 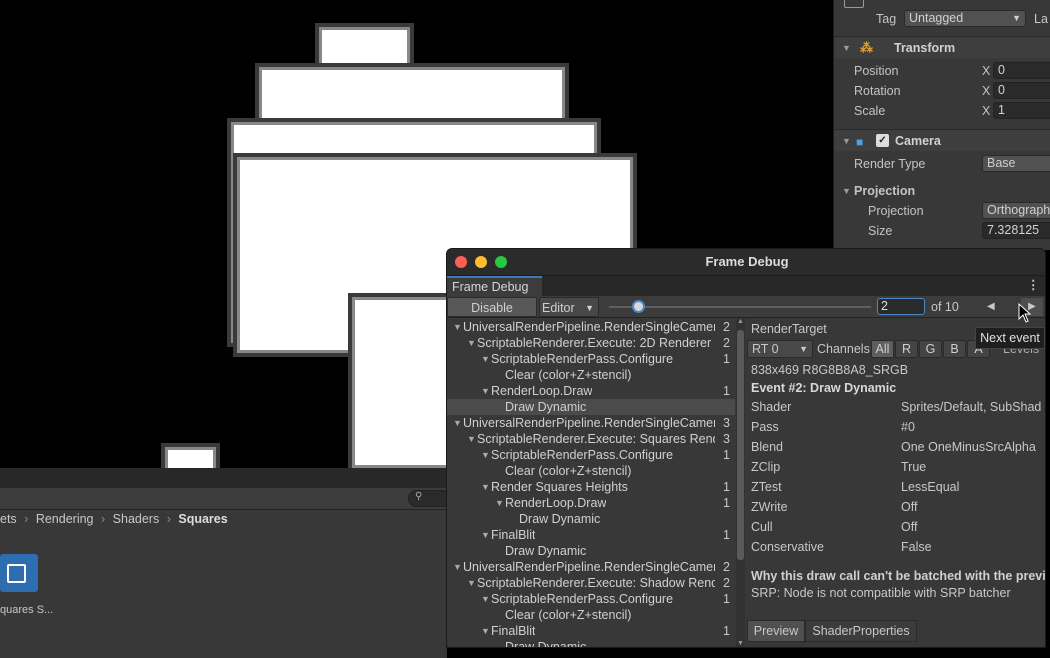 I want to click on position-x-field: 0, so click(x=1021, y=70).